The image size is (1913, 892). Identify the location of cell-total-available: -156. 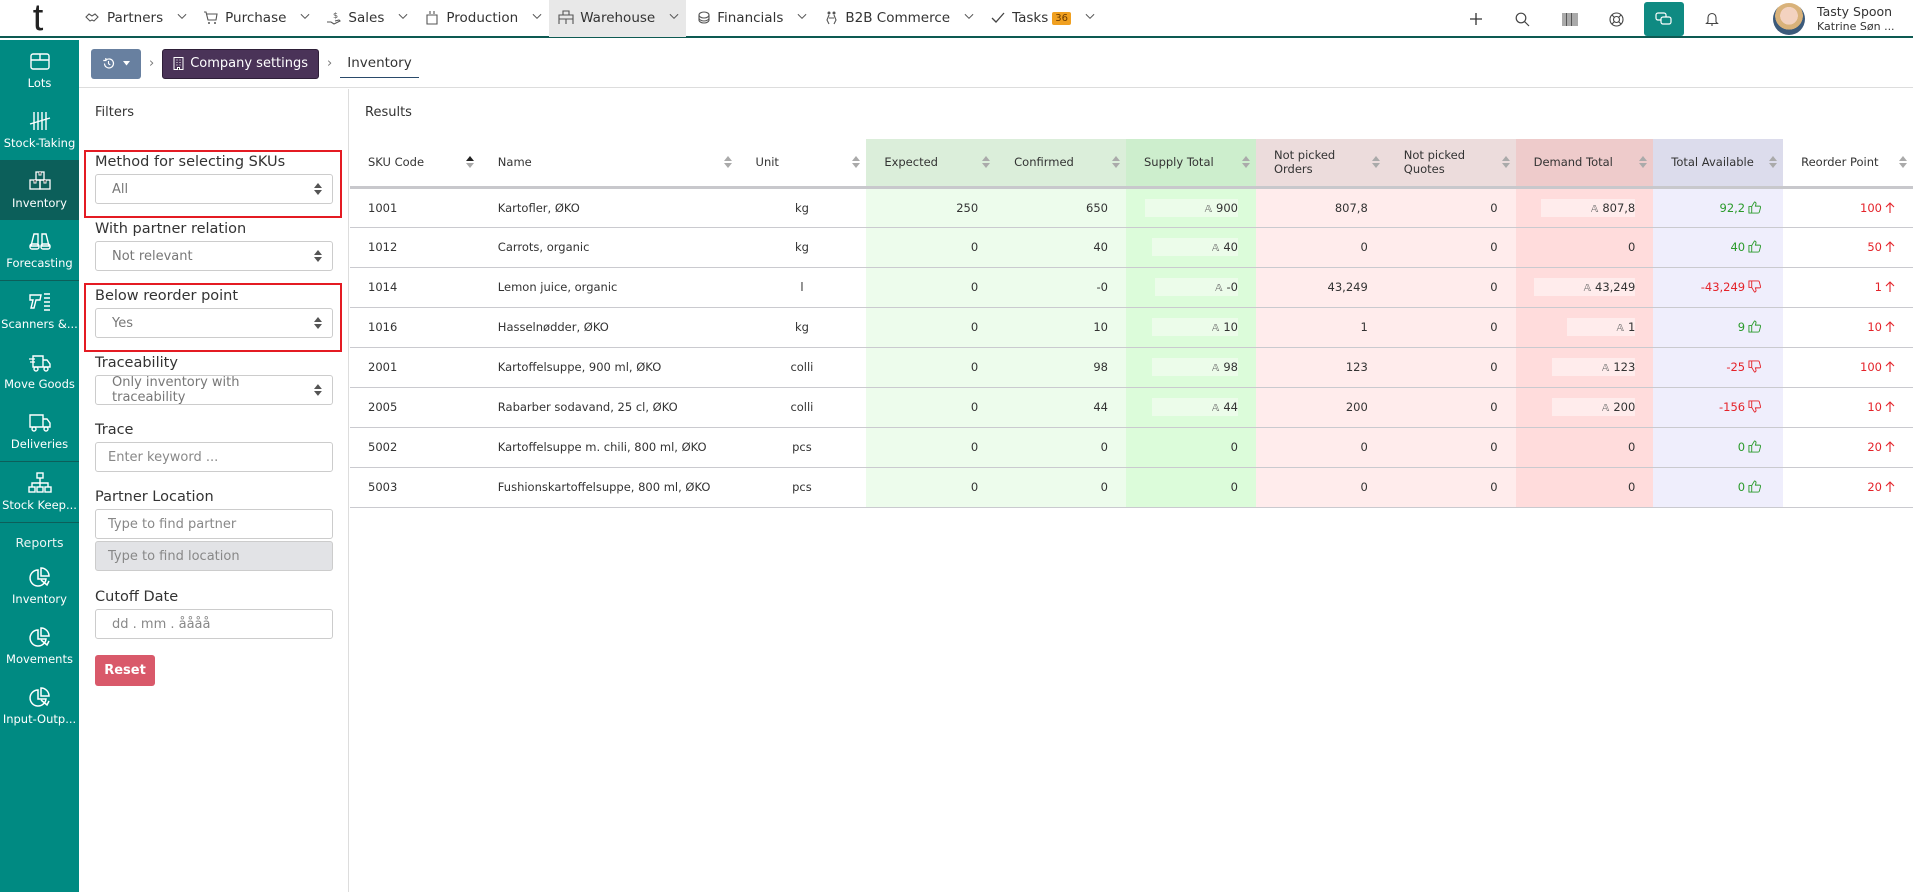
(1718, 407).